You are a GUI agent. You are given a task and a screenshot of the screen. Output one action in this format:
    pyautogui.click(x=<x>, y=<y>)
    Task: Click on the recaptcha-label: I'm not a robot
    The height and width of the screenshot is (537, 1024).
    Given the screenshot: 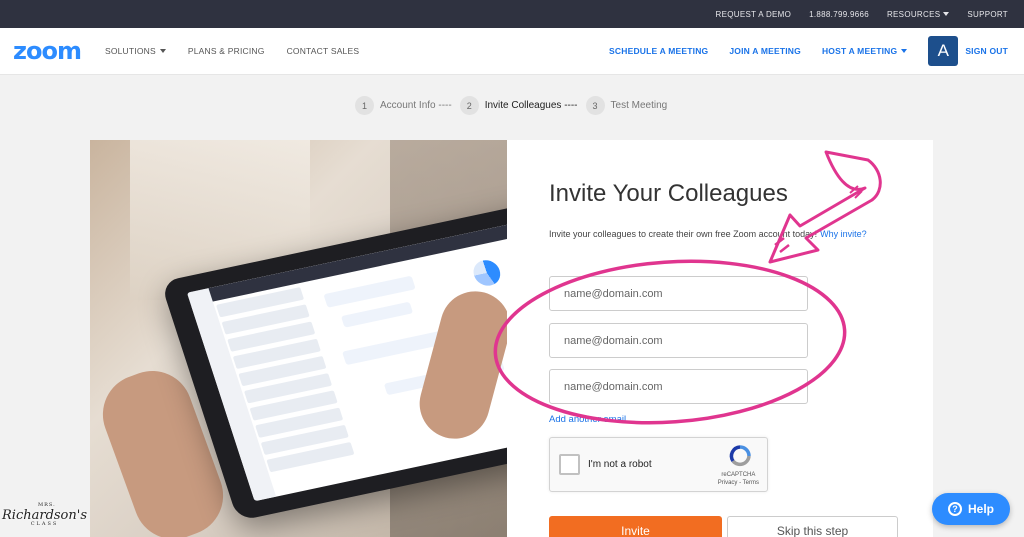 What is the action you would take?
    pyautogui.click(x=620, y=464)
    